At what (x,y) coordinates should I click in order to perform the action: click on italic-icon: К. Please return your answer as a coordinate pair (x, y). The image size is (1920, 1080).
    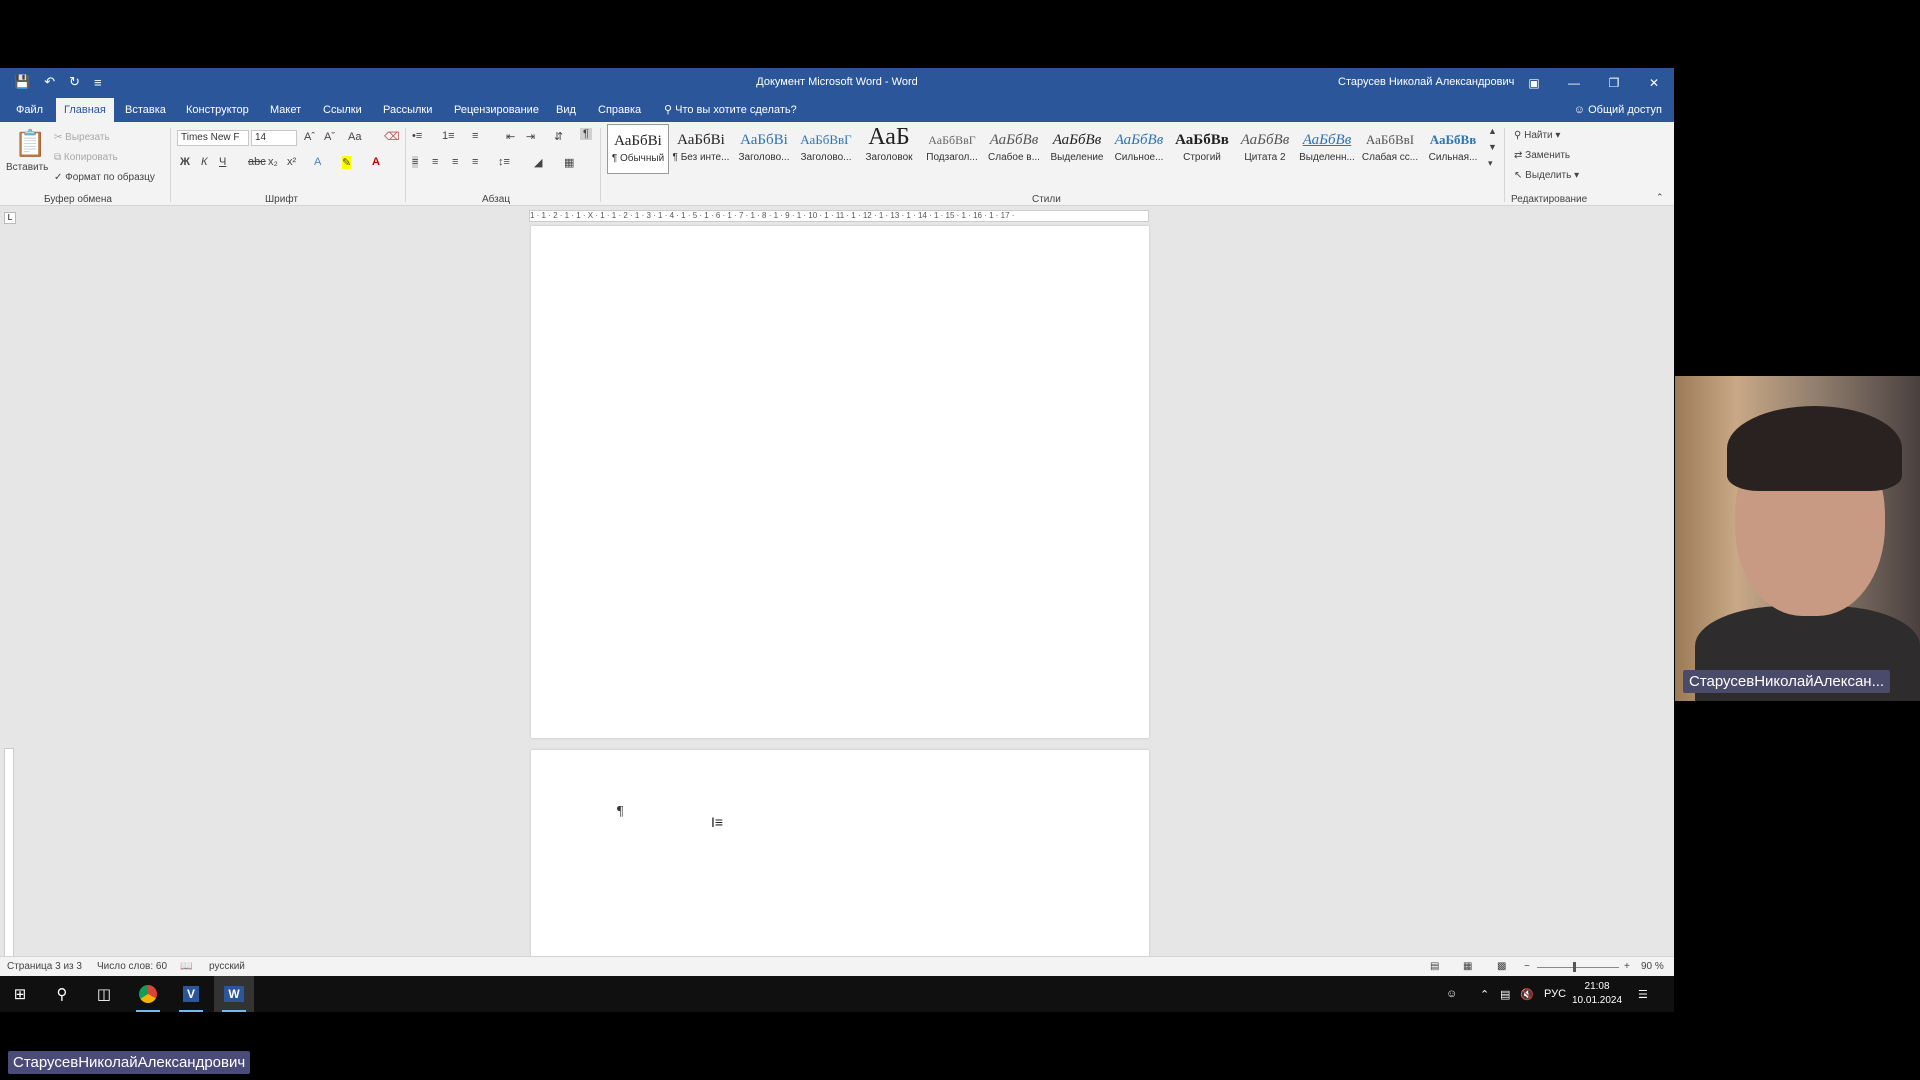
    Looking at the image, I should click on (204, 162).